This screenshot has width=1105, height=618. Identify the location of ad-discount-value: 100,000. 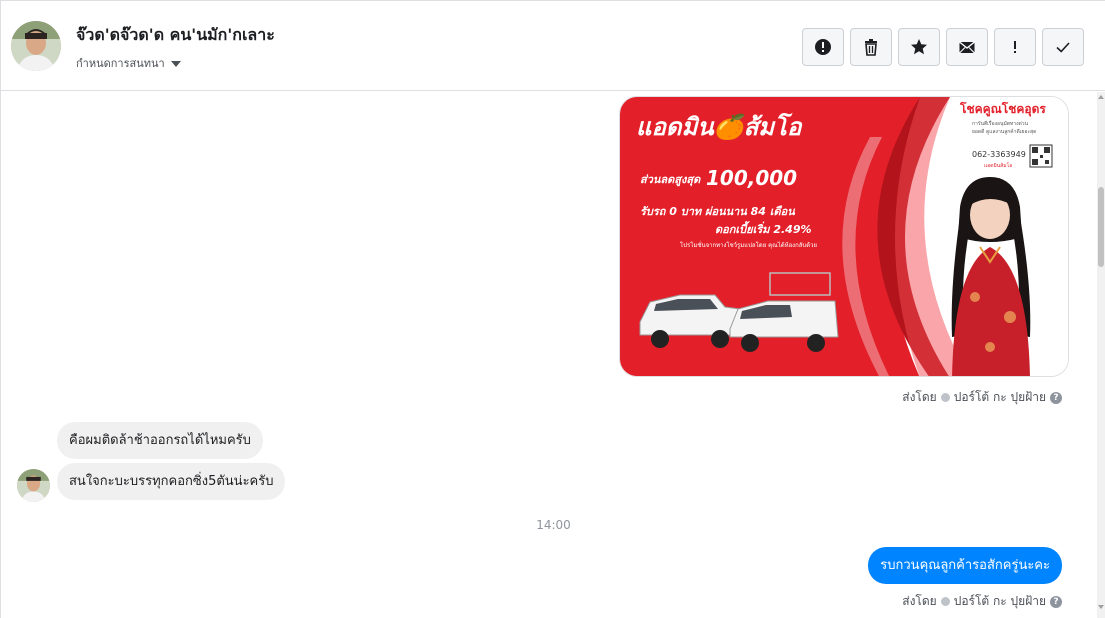
(751, 178).